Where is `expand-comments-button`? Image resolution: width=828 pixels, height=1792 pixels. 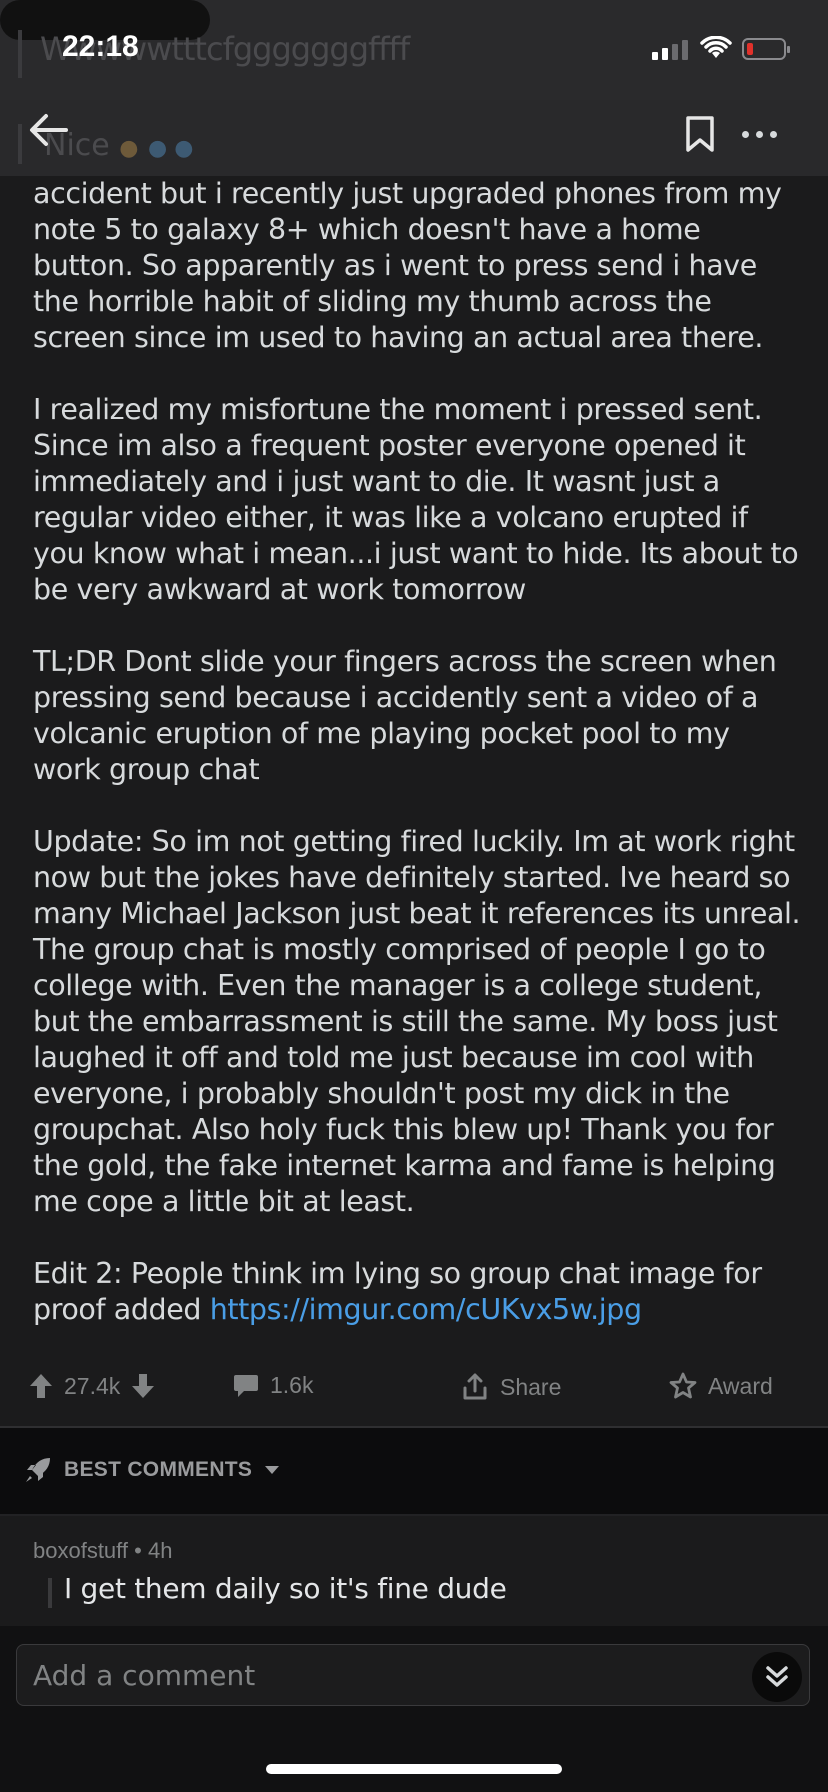 expand-comments-button is located at coordinates (777, 1677).